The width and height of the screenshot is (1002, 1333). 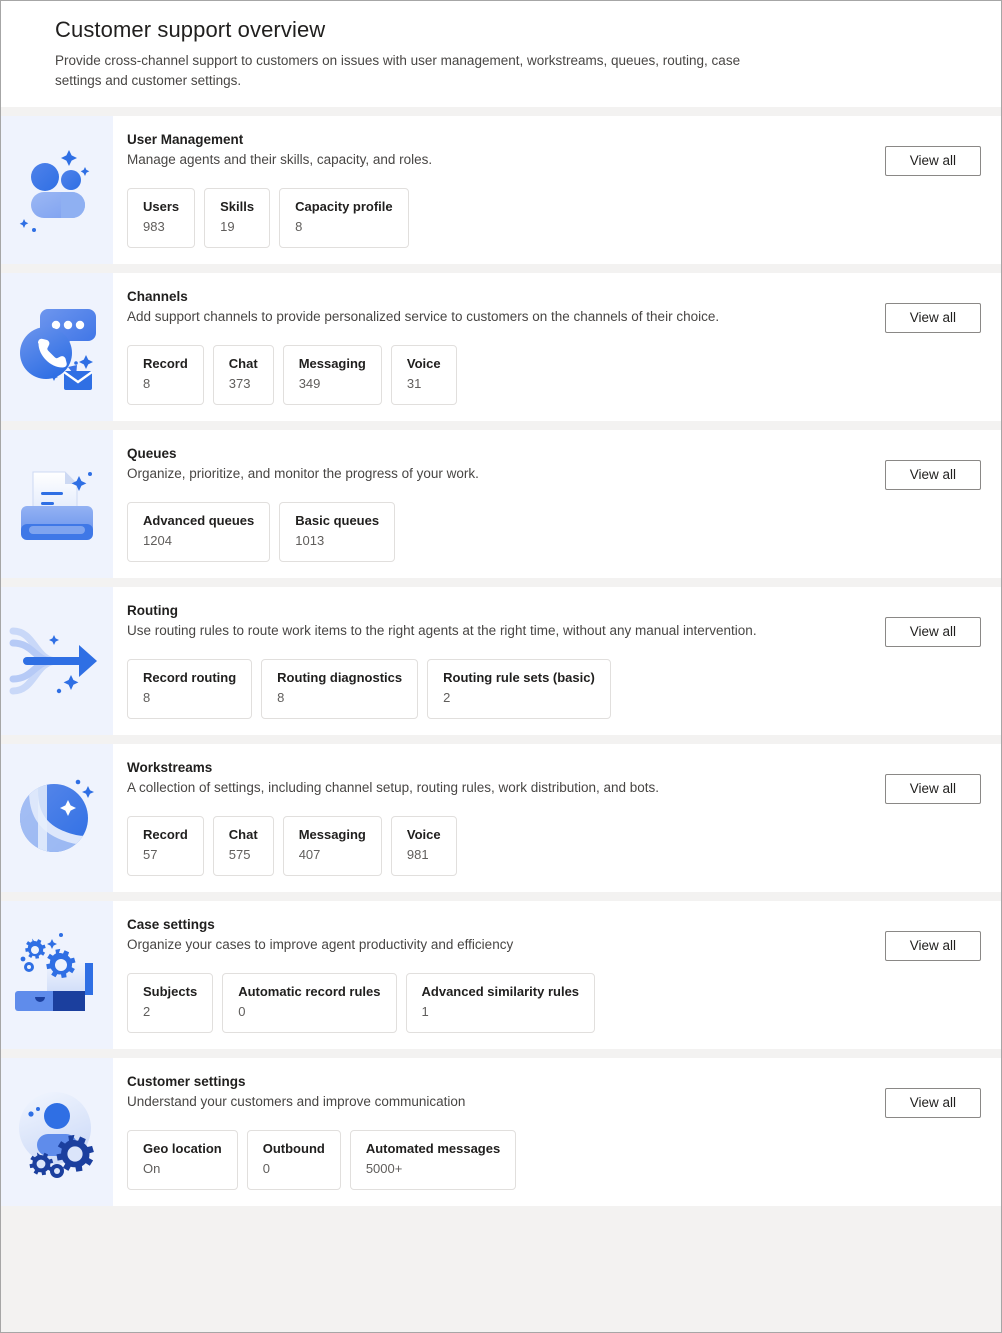 I want to click on view-all-button-customer-settings: View all, so click(x=932, y=1103).